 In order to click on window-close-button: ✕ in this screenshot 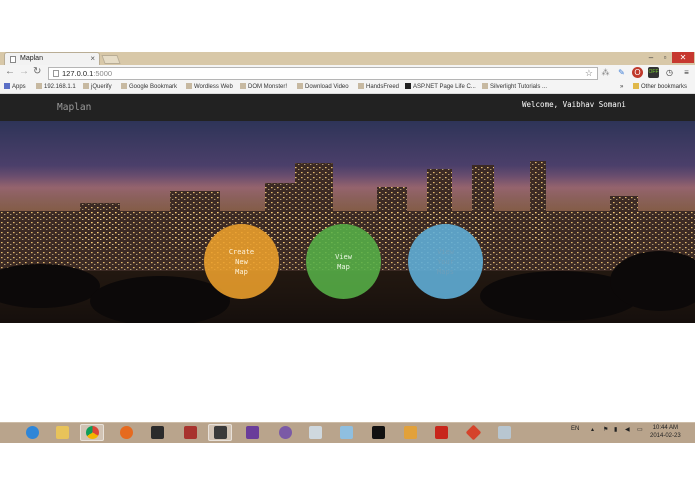, I will do `click(683, 57)`.